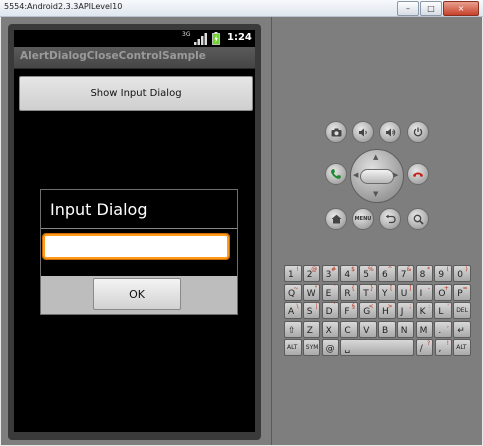 The width and height of the screenshot is (483, 446). What do you see at coordinates (368, 273) in the screenshot?
I see `key-0-4: 5%` at bounding box center [368, 273].